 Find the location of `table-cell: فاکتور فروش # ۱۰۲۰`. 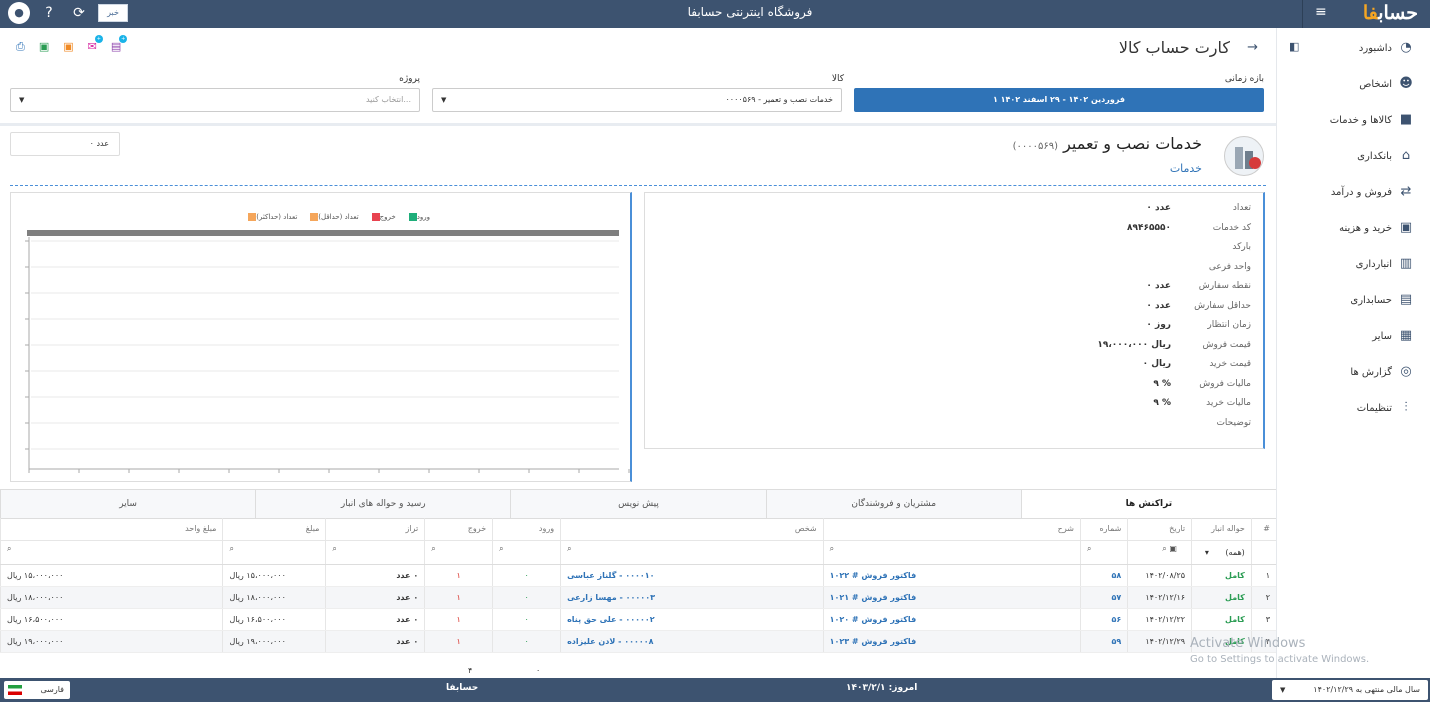

table-cell: فاکتور فروش # ۱۰۲۰ is located at coordinates (951, 619).